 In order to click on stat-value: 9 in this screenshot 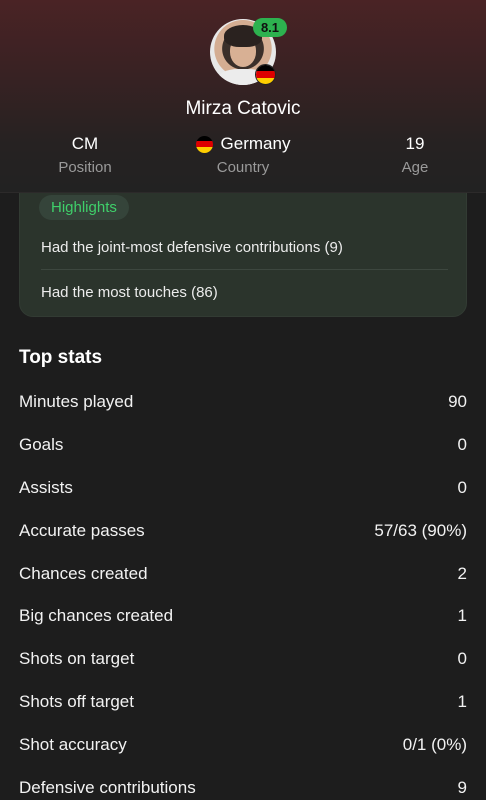, I will do `click(462, 787)`.